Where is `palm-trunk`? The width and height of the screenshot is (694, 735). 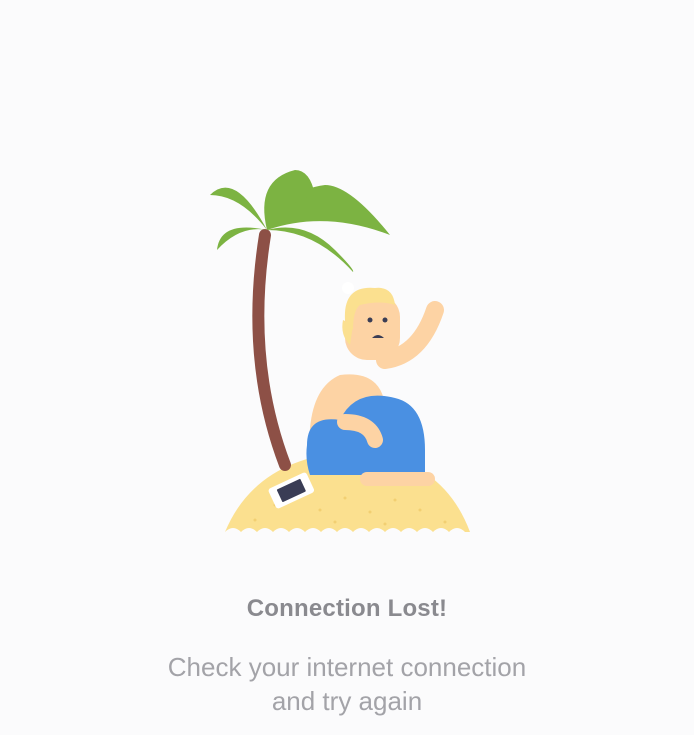 palm-trunk is located at coordinates (271, 350).